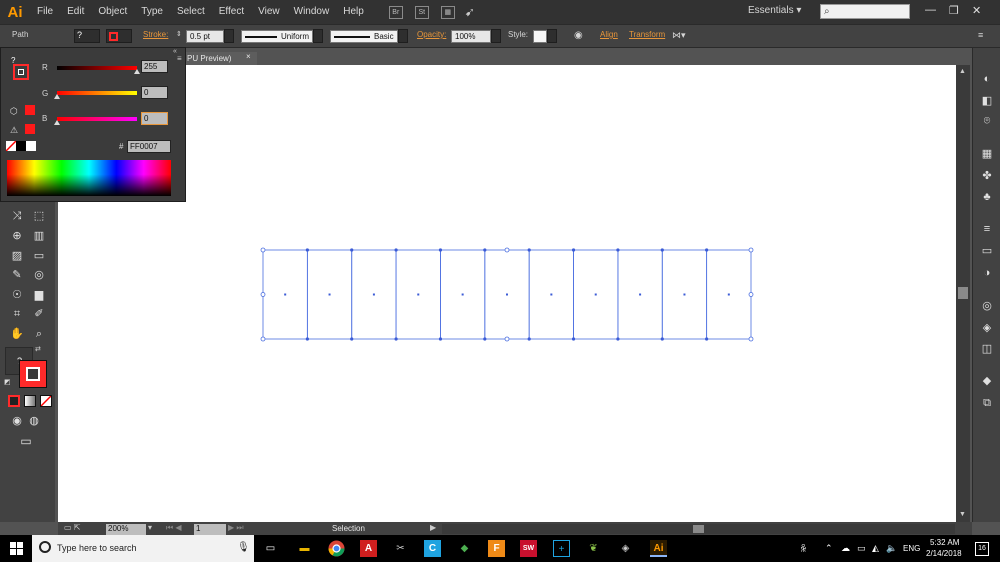  What do you see at coordinates (179, 58) in the screenshot?
I see `panel-menu-icon: ≡` at bounding box center [179, 58].